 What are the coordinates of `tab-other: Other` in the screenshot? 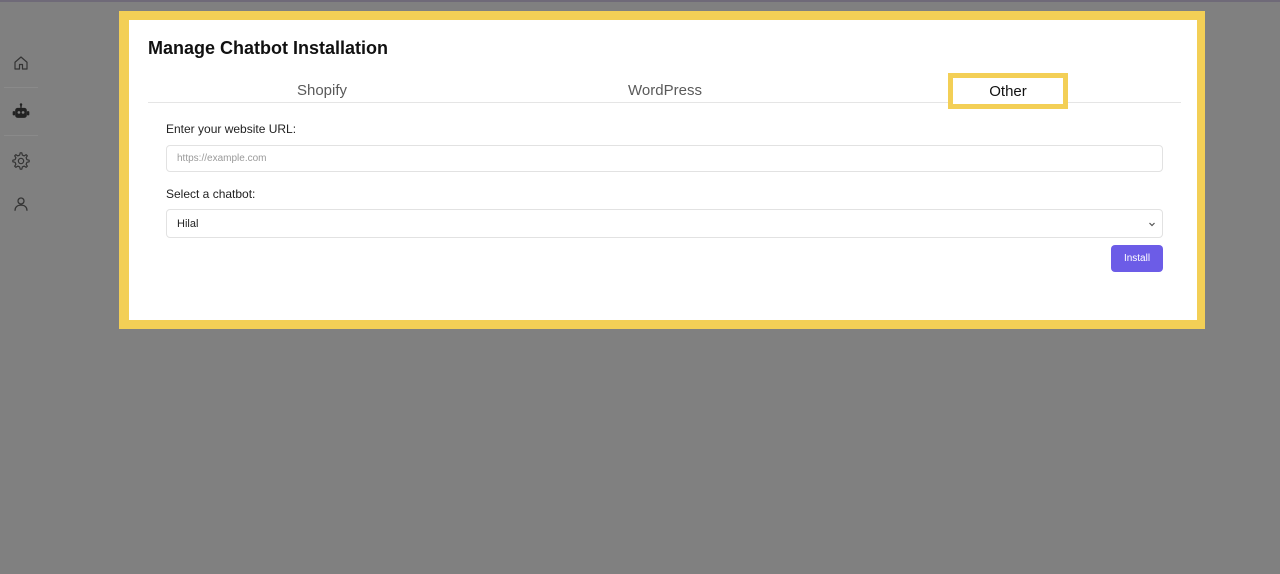 It's located at (1008, 91).